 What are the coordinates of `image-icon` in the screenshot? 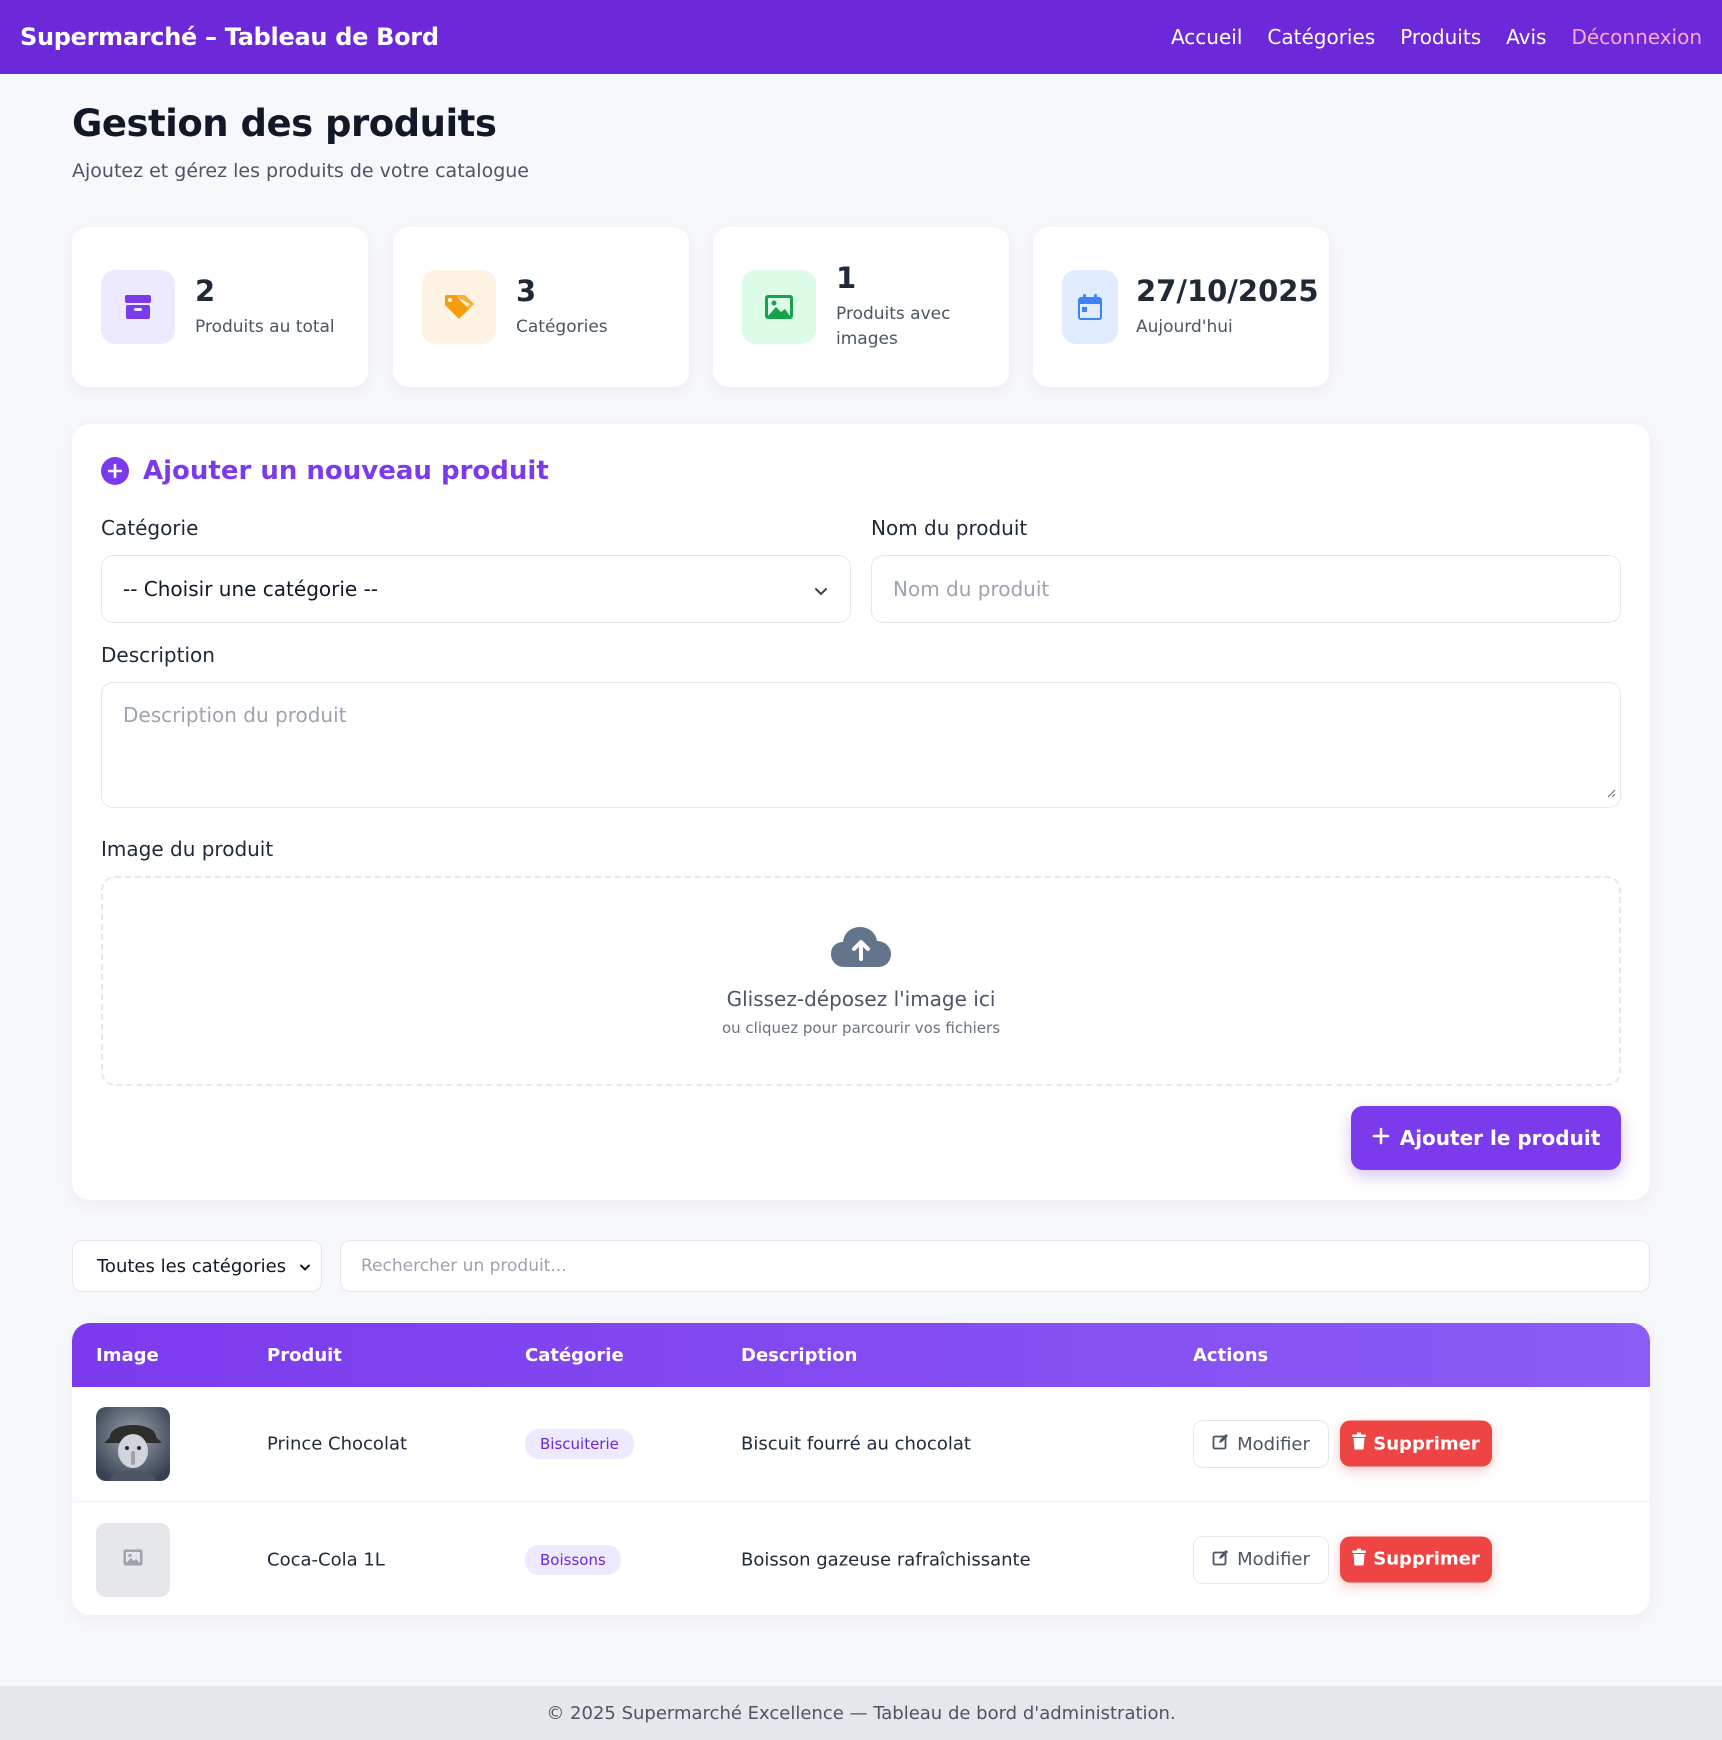 It's located at (779, 307).